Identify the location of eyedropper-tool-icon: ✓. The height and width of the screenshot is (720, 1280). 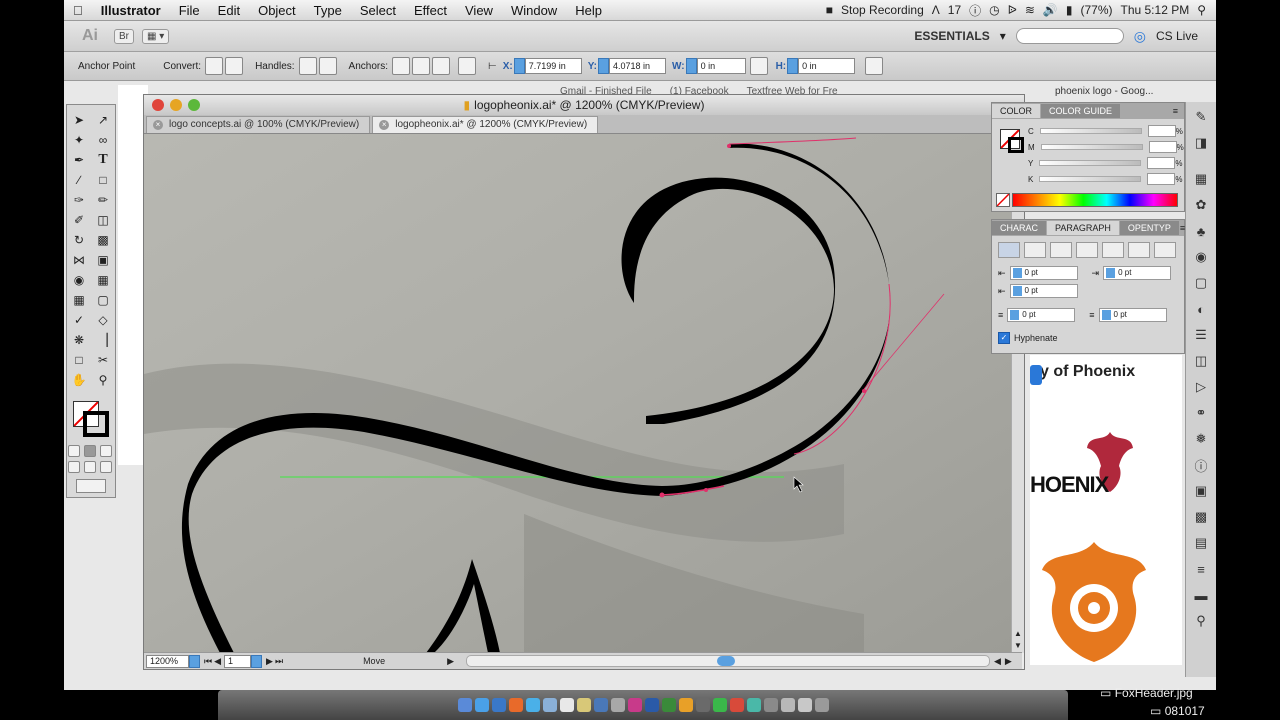
(79, 320).